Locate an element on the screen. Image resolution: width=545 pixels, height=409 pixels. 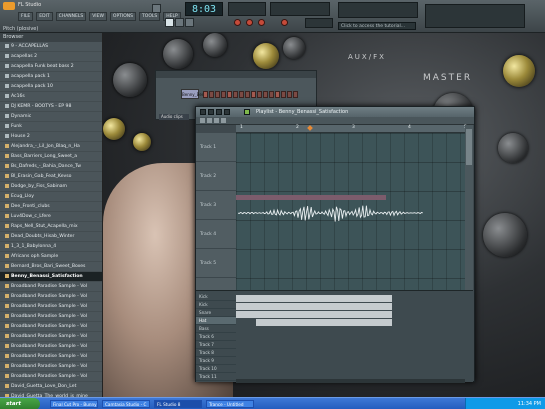
browser-item: Raps_Nell_Stut_Acapella_mix is located at coordinates (51, 227).